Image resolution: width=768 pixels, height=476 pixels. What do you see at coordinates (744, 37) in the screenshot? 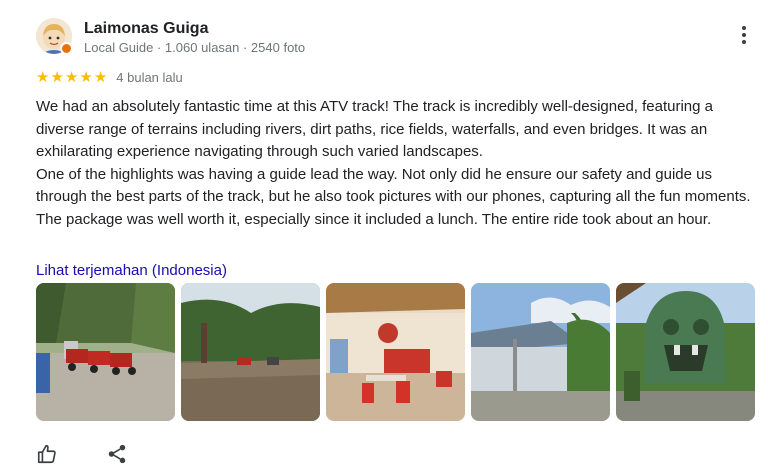
I see `more-options-icon` at bounding box center [744, 37].